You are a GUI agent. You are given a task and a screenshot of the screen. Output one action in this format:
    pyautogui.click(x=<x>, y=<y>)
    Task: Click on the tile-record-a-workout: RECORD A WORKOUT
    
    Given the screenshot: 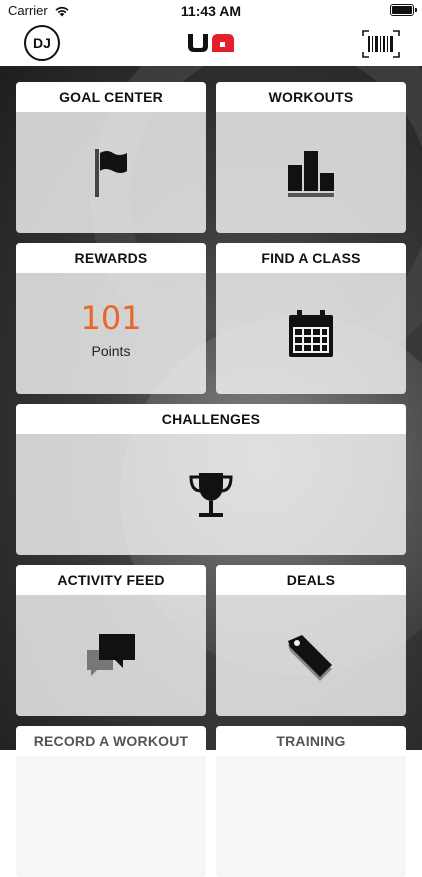 What is the action you would take?
    pyautogui.click(x=111, y=801)
    